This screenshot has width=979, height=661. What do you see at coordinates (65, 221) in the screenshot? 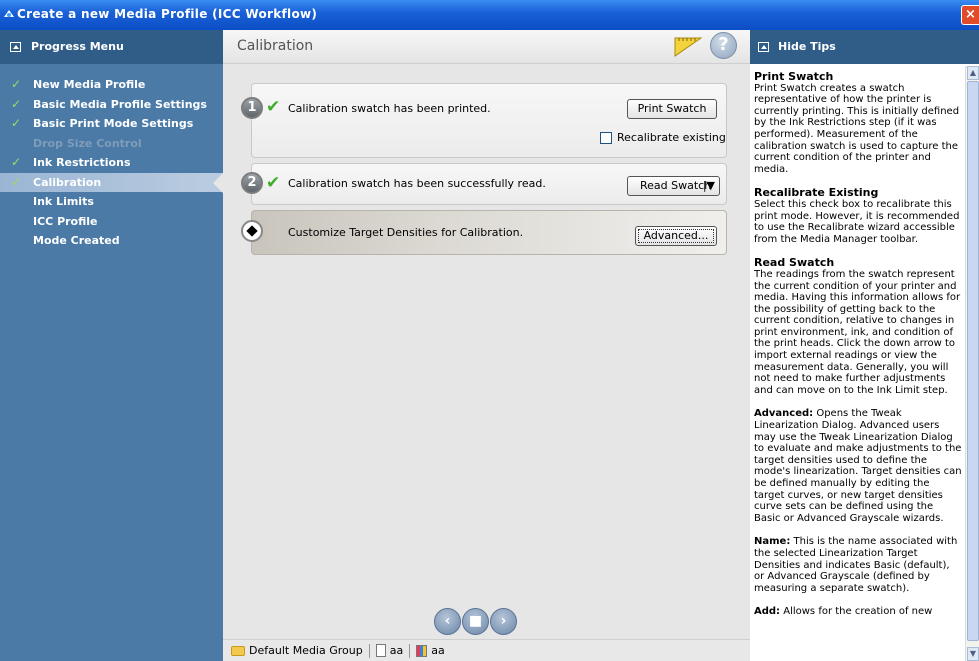
I see `progress-item-label: ICC Profile` at bounding box center [65, 221].